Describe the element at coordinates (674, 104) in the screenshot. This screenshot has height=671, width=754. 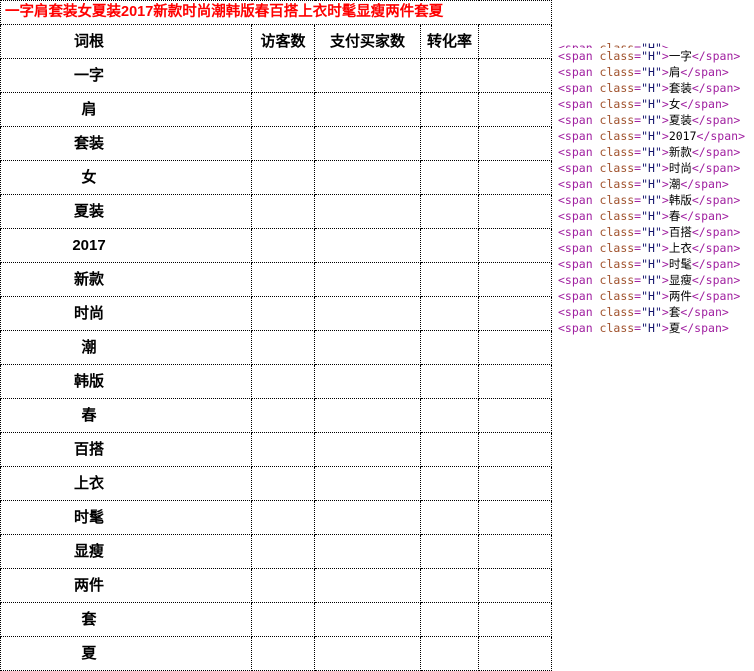
I see `code-token-text: 女` at that location.